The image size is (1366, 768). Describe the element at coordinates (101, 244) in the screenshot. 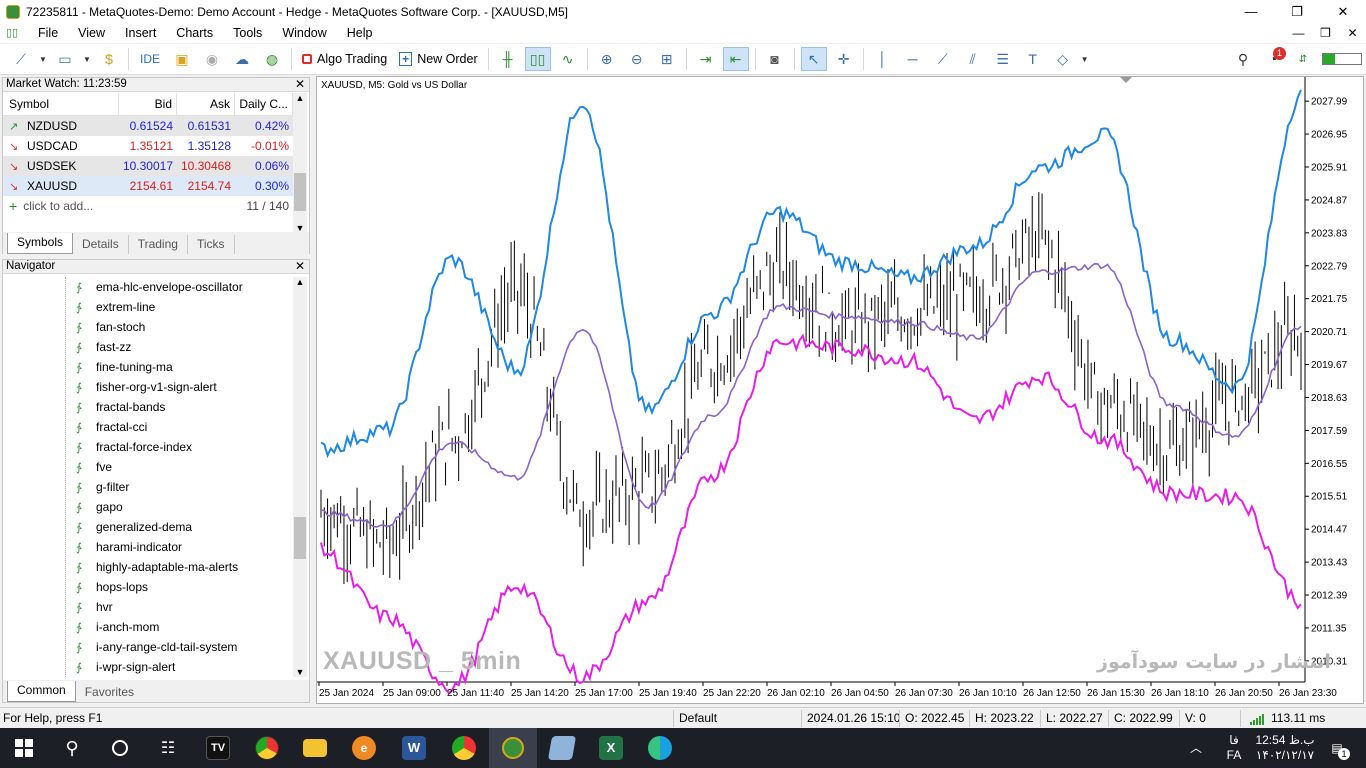

I see `tab-details: Details` at that location.